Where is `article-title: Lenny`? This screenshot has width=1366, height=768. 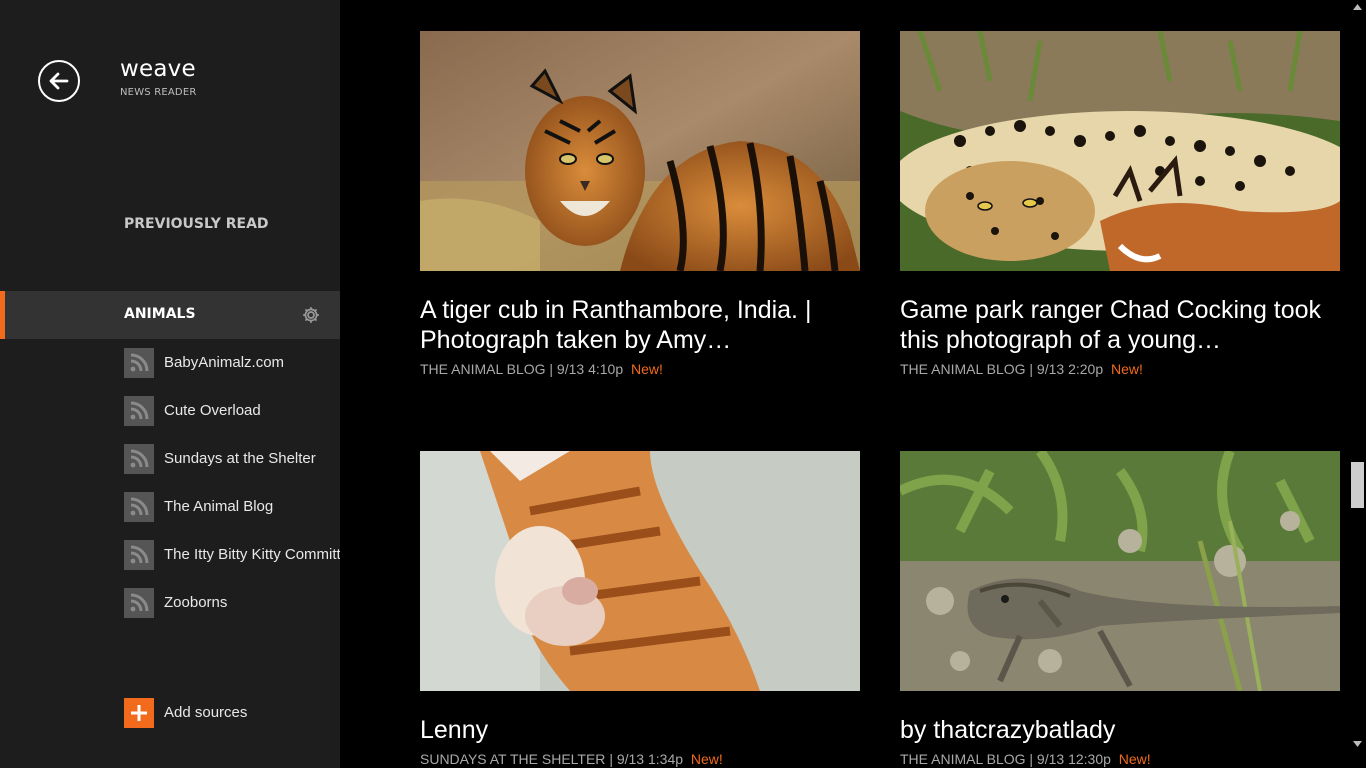
article-title: Lenny is located at coordinates (454, 730).